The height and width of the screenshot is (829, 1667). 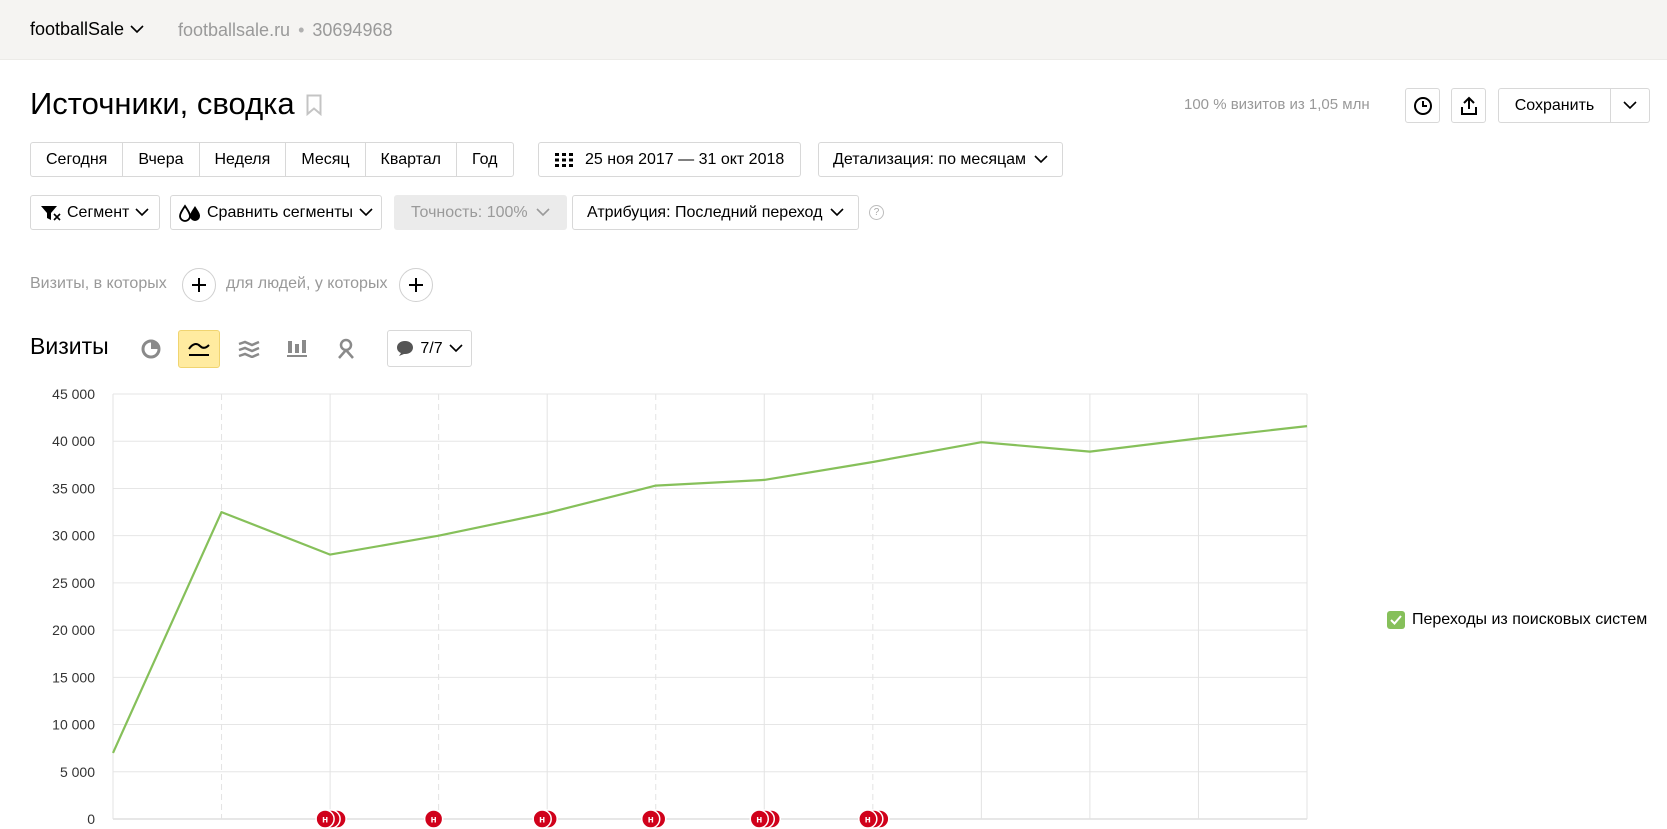 I want to click on share-icon, so click(x=1468, y=105).